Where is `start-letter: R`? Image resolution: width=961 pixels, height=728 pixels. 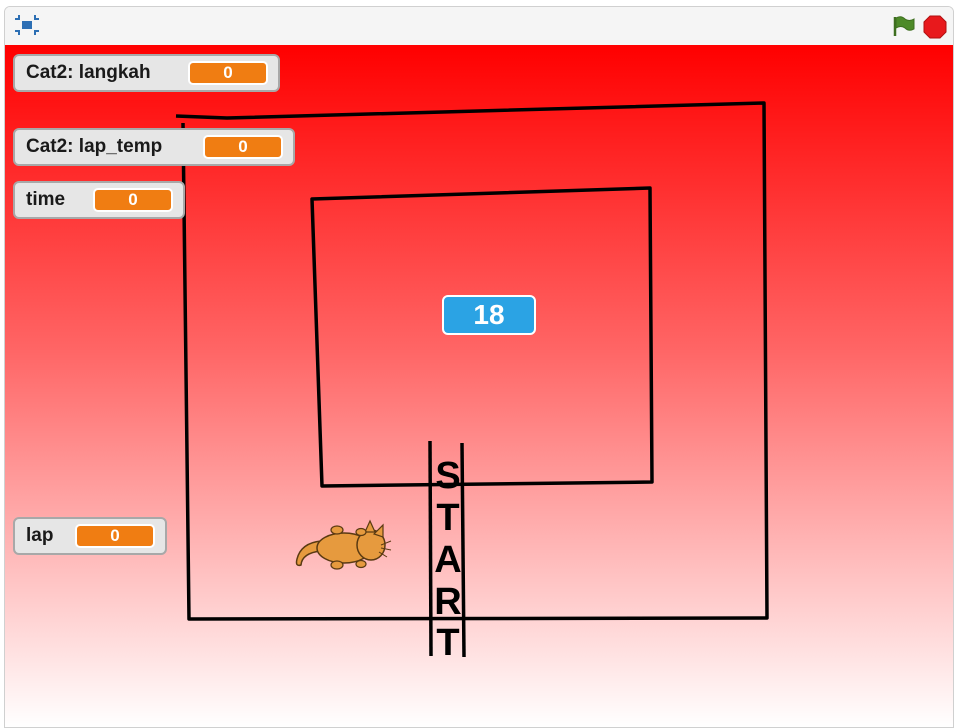
start-letter: R is located at coordinates (448, 602).